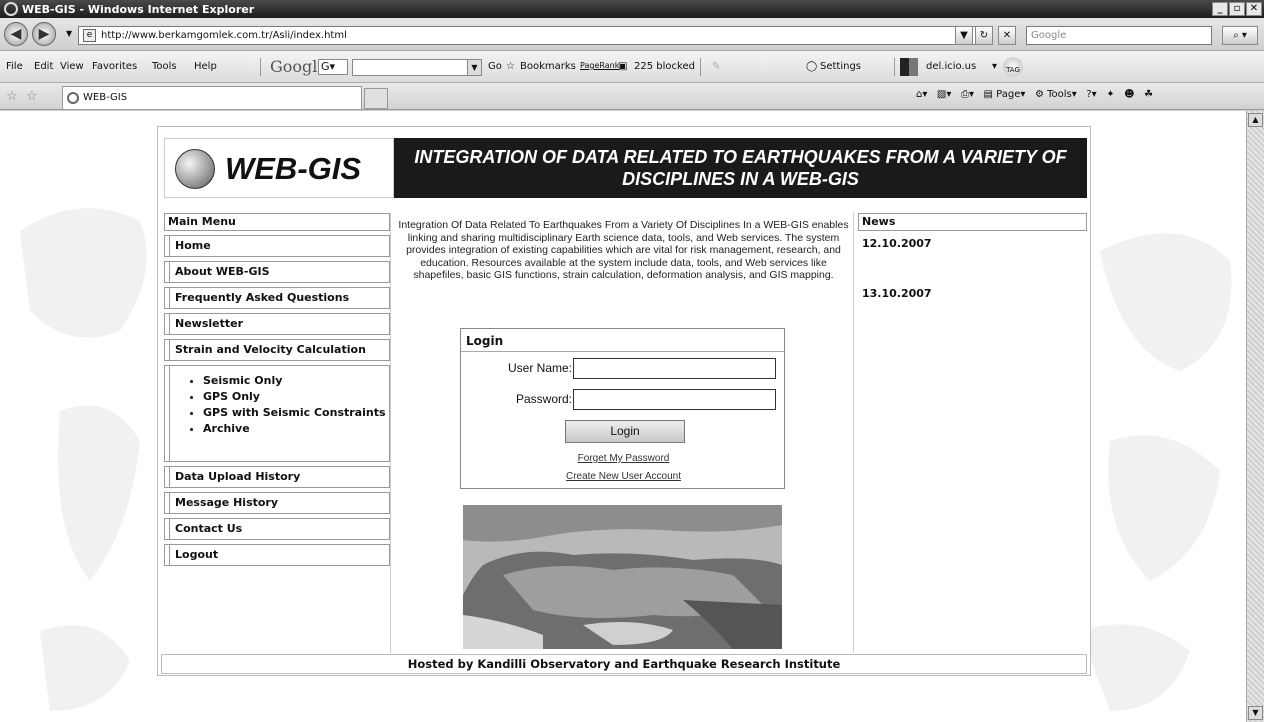  I want to click on tab-web-gis: WEB-GIS, so click(212, 97).